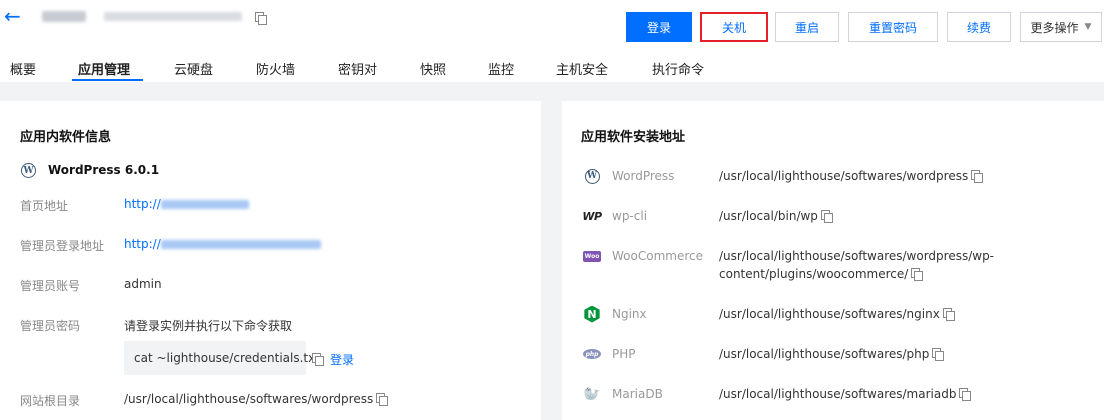  Describe the element at coordinates (1054, 27) in the screenshot. I see `more-actions-label: 更多操作` at that location.